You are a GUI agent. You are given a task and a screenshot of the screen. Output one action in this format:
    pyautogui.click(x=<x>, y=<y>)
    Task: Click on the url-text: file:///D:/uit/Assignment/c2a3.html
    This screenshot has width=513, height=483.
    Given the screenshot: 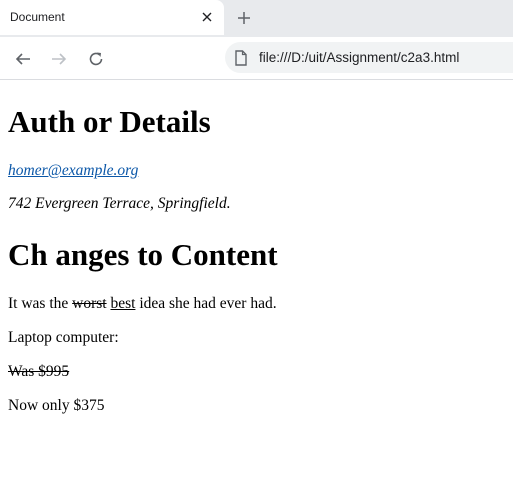 What is the action you would take?
    pyautogui.click(x=359, y=57)
    